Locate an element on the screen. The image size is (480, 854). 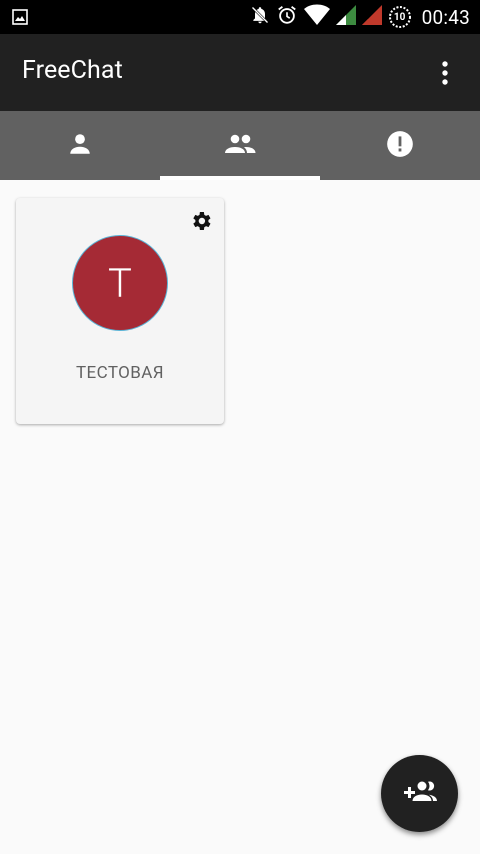
status-time: 00:43 is located at coordinates (445, 17).